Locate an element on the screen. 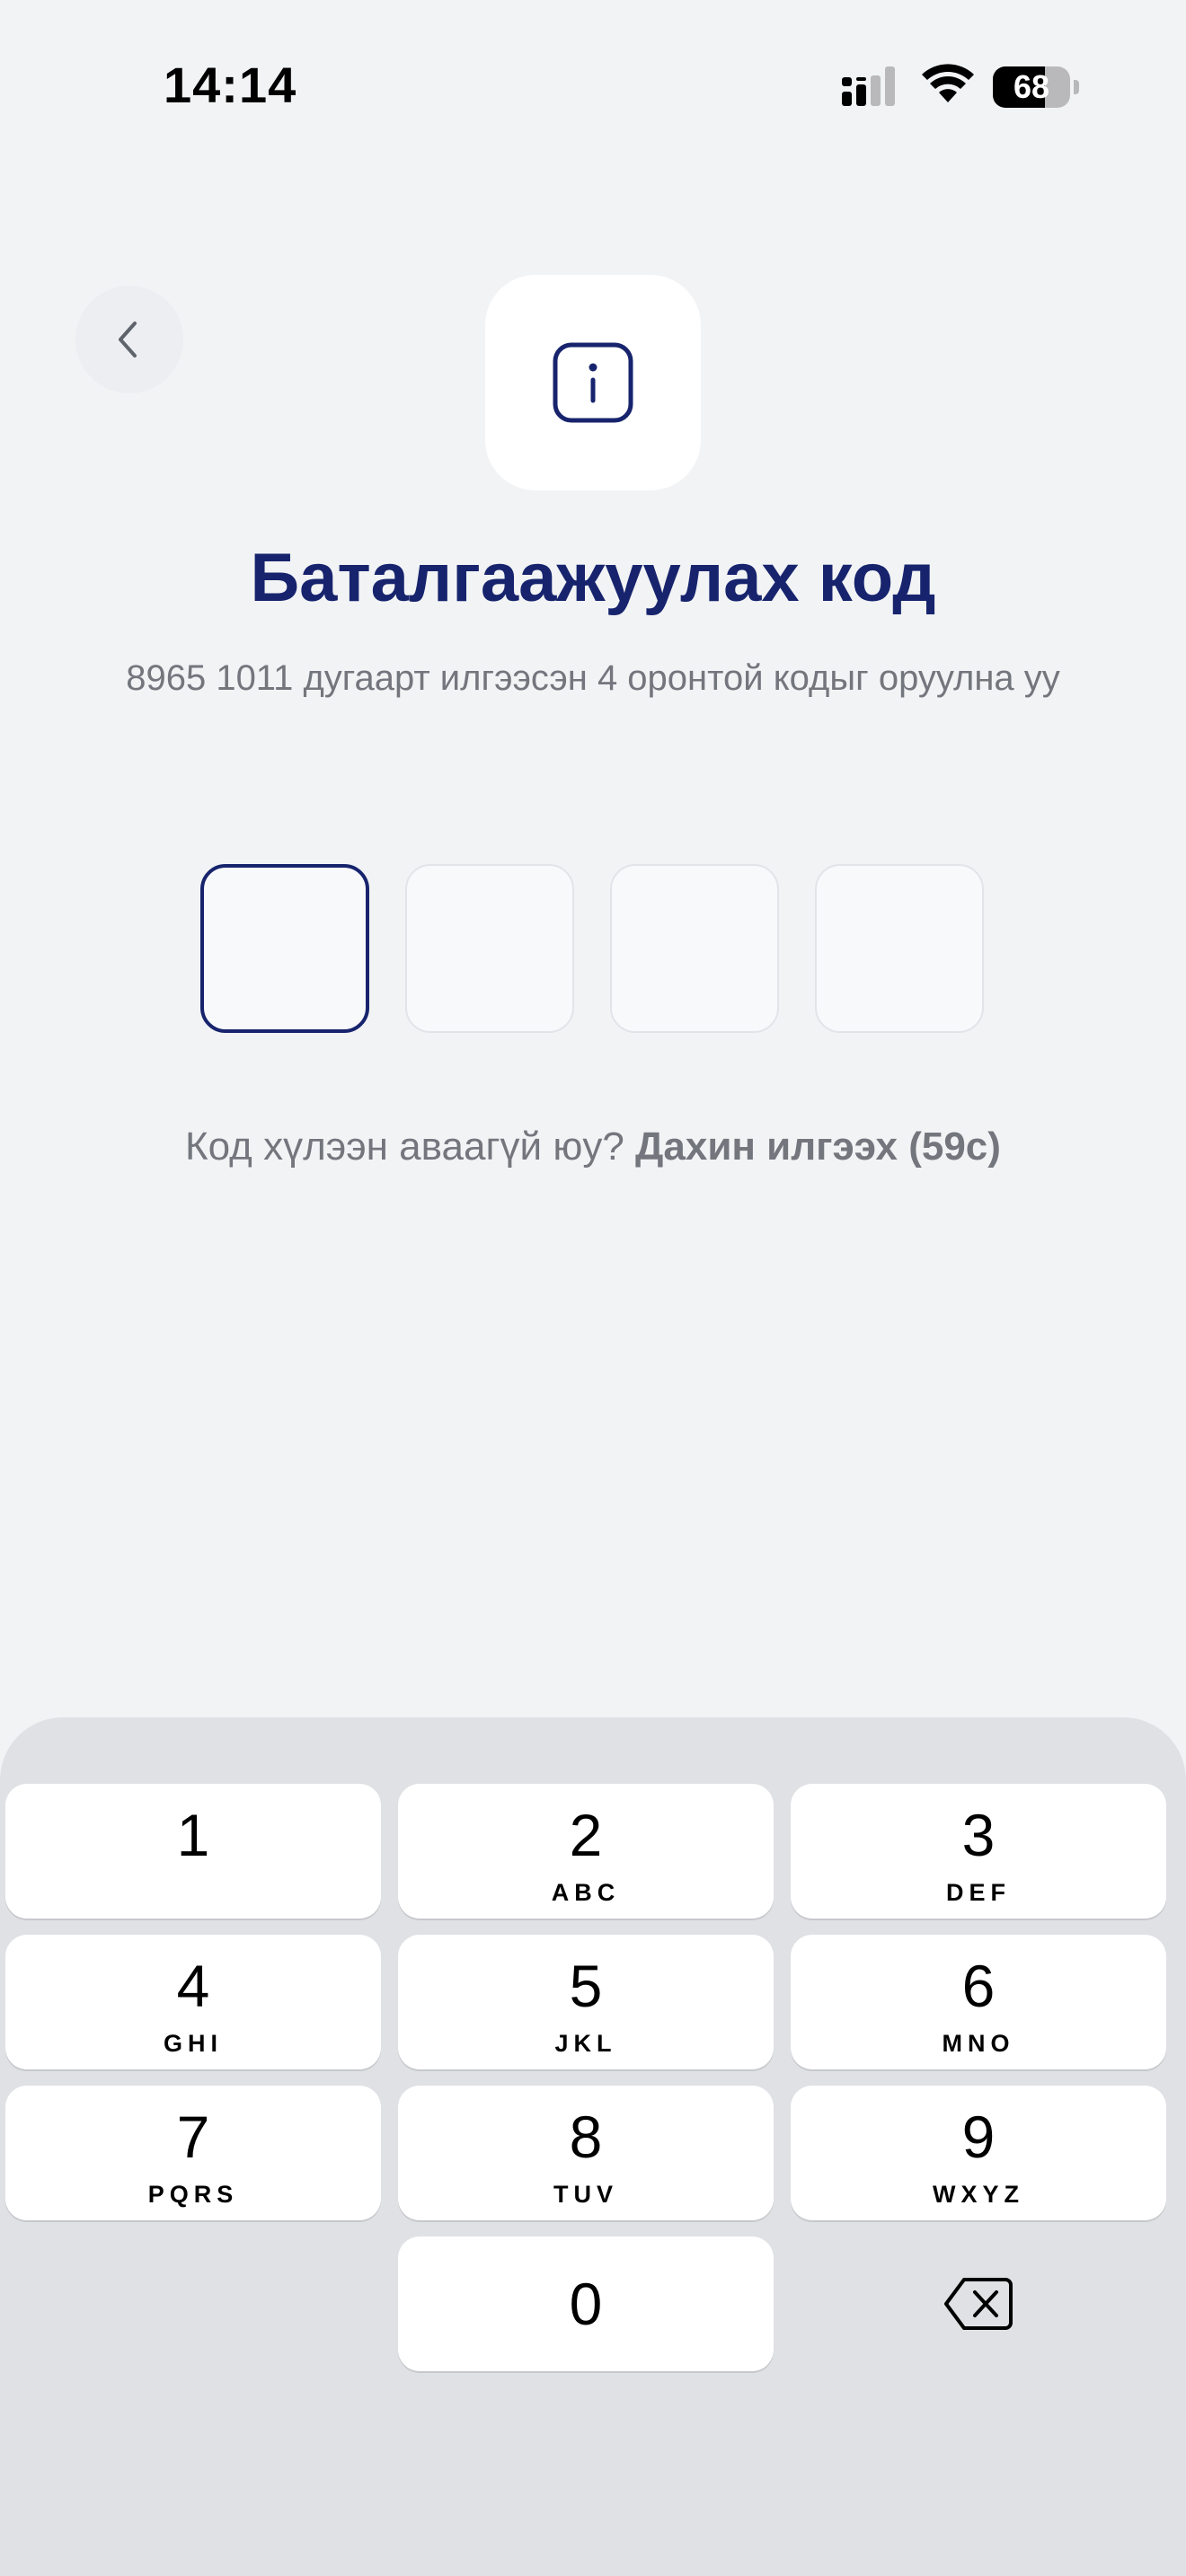 Image resolution: width=1186 pixels, height=2576 pixels. key-2: 2 ABC is located at coordinates (586, 1851).